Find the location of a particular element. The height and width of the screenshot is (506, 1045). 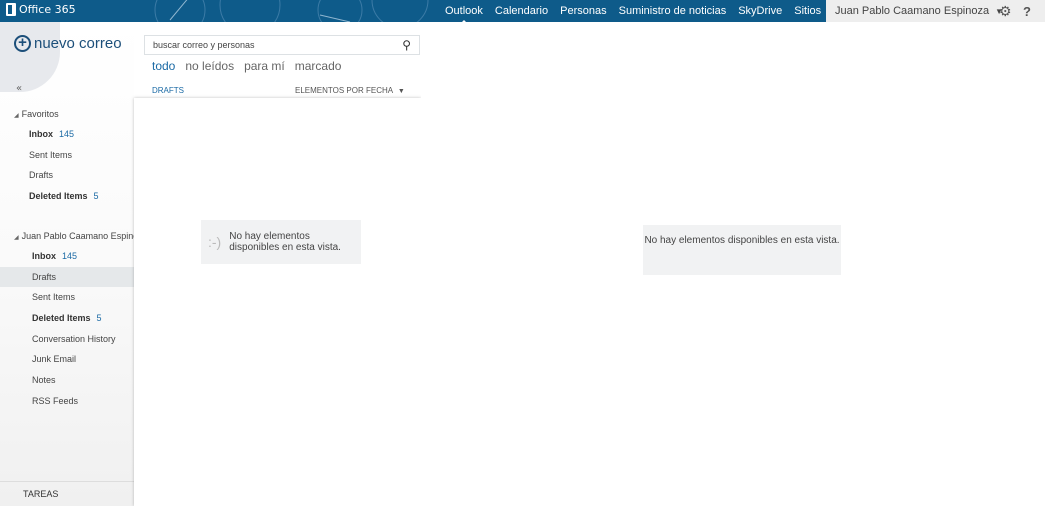

search-placeholder: buscar correo y personas is located at coordinates (204, 45).